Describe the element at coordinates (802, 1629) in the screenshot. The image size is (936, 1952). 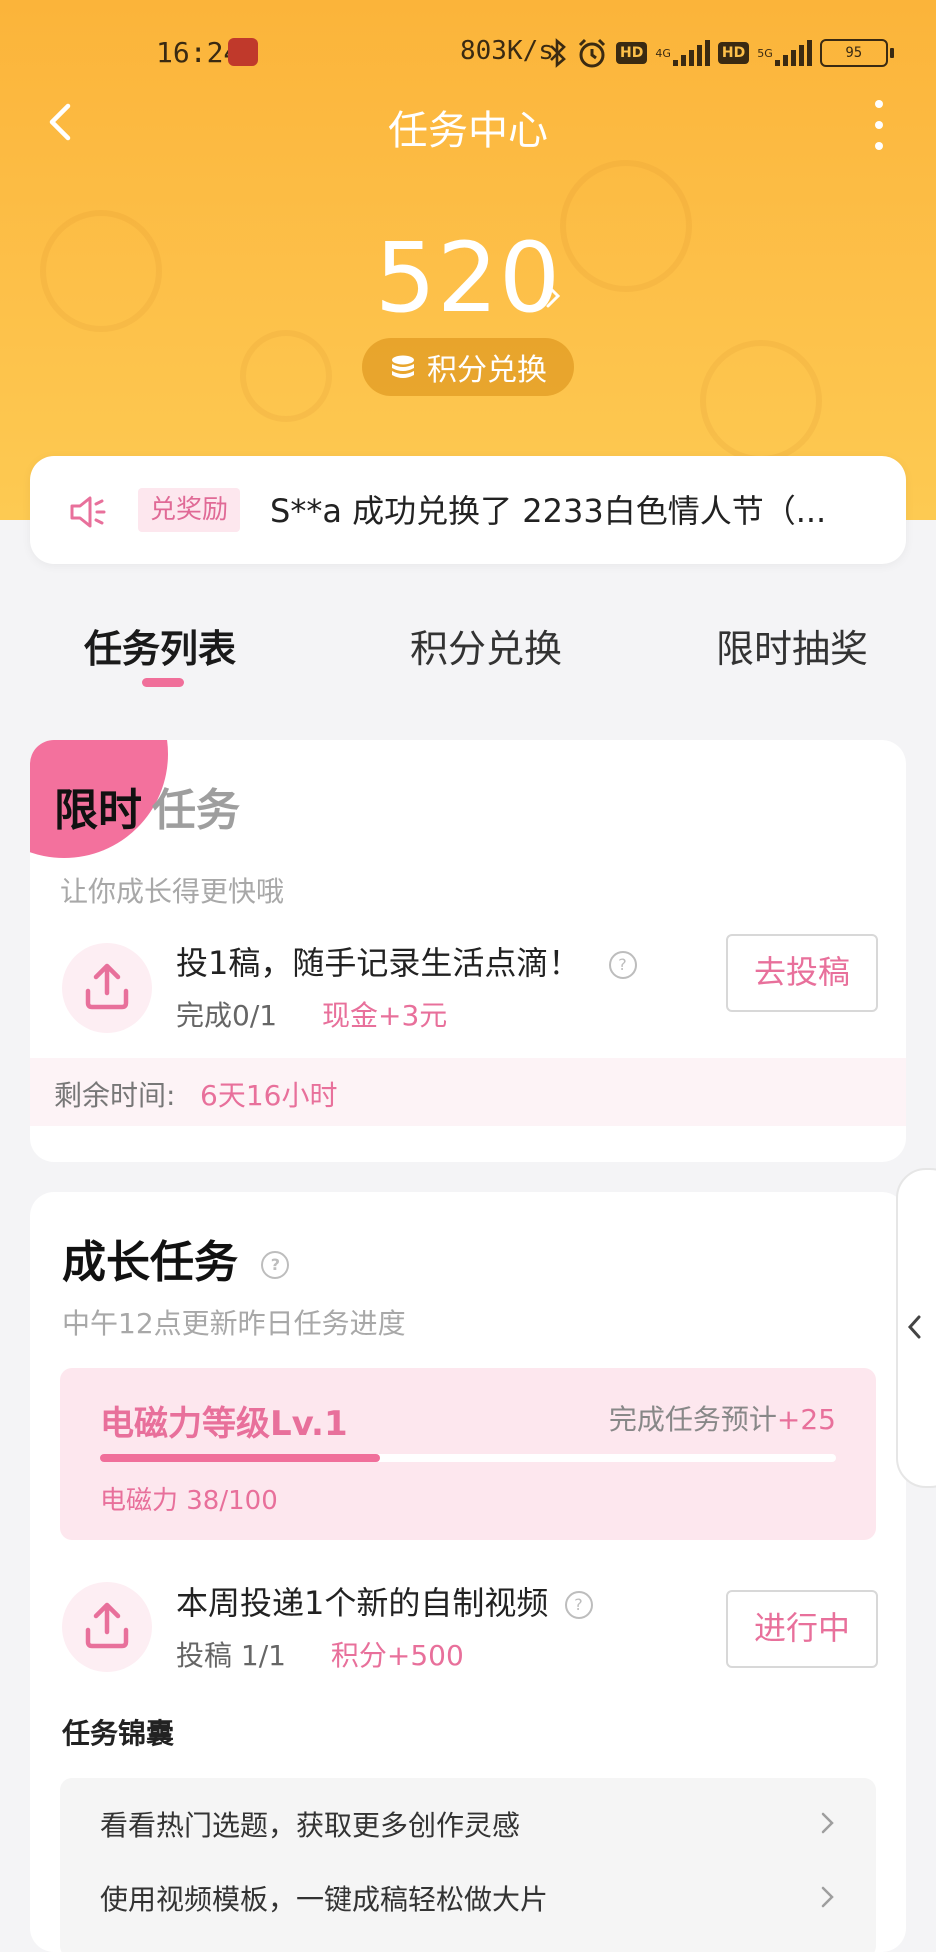
I see `in-progress-button: 进行中` at that location.